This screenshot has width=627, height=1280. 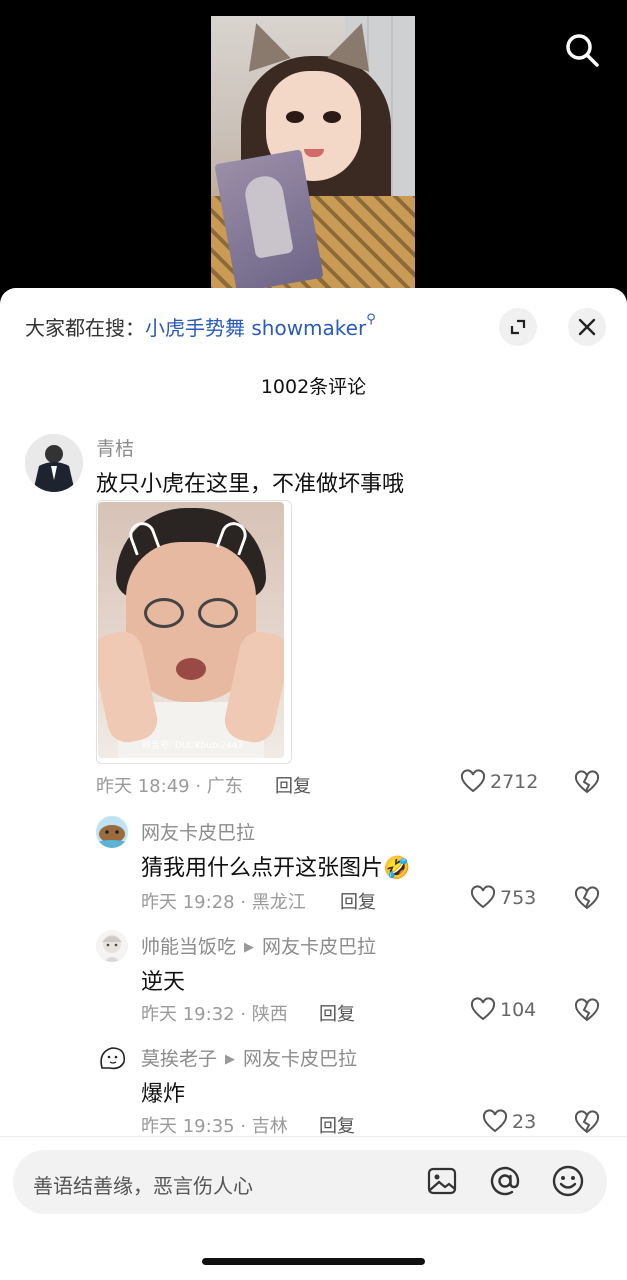 I want to click on reply-text: 逆天, so click(x=163, y=982).